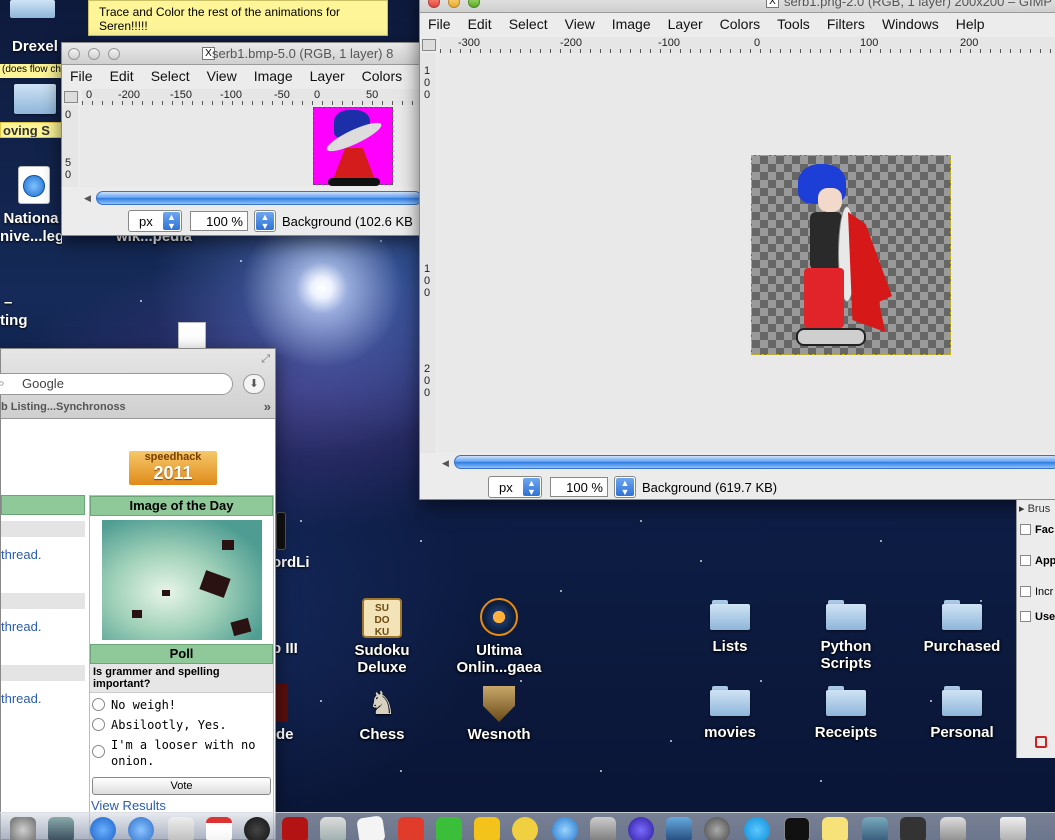 The height and width of the screenshot is (840, 1055). What do you see at coordinates (192, 336) in the screenshot?
I see `document-icon` at bounding box center [192, 336].